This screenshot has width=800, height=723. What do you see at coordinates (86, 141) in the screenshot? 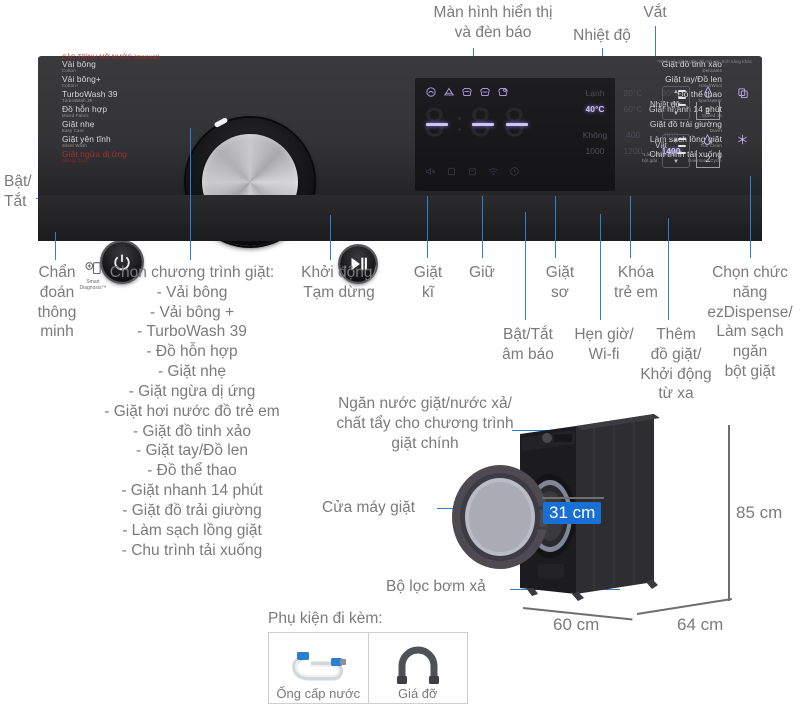
I see `program-item: Giặt yên tĩnh Silent Wash` at bounding box center [86, 141].